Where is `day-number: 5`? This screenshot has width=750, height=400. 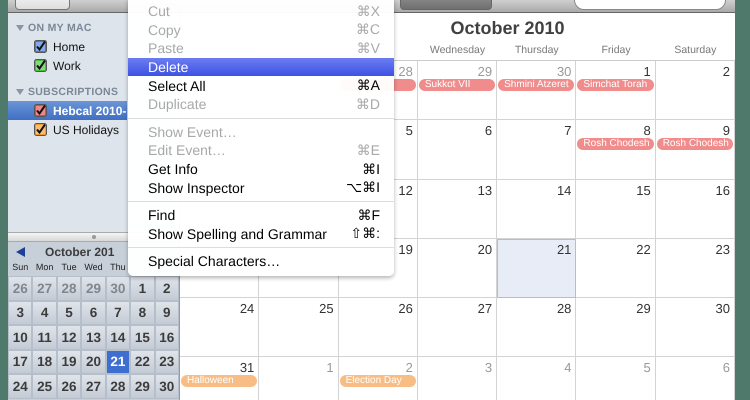
day-number: 5 is located at coordinates (647, 366).